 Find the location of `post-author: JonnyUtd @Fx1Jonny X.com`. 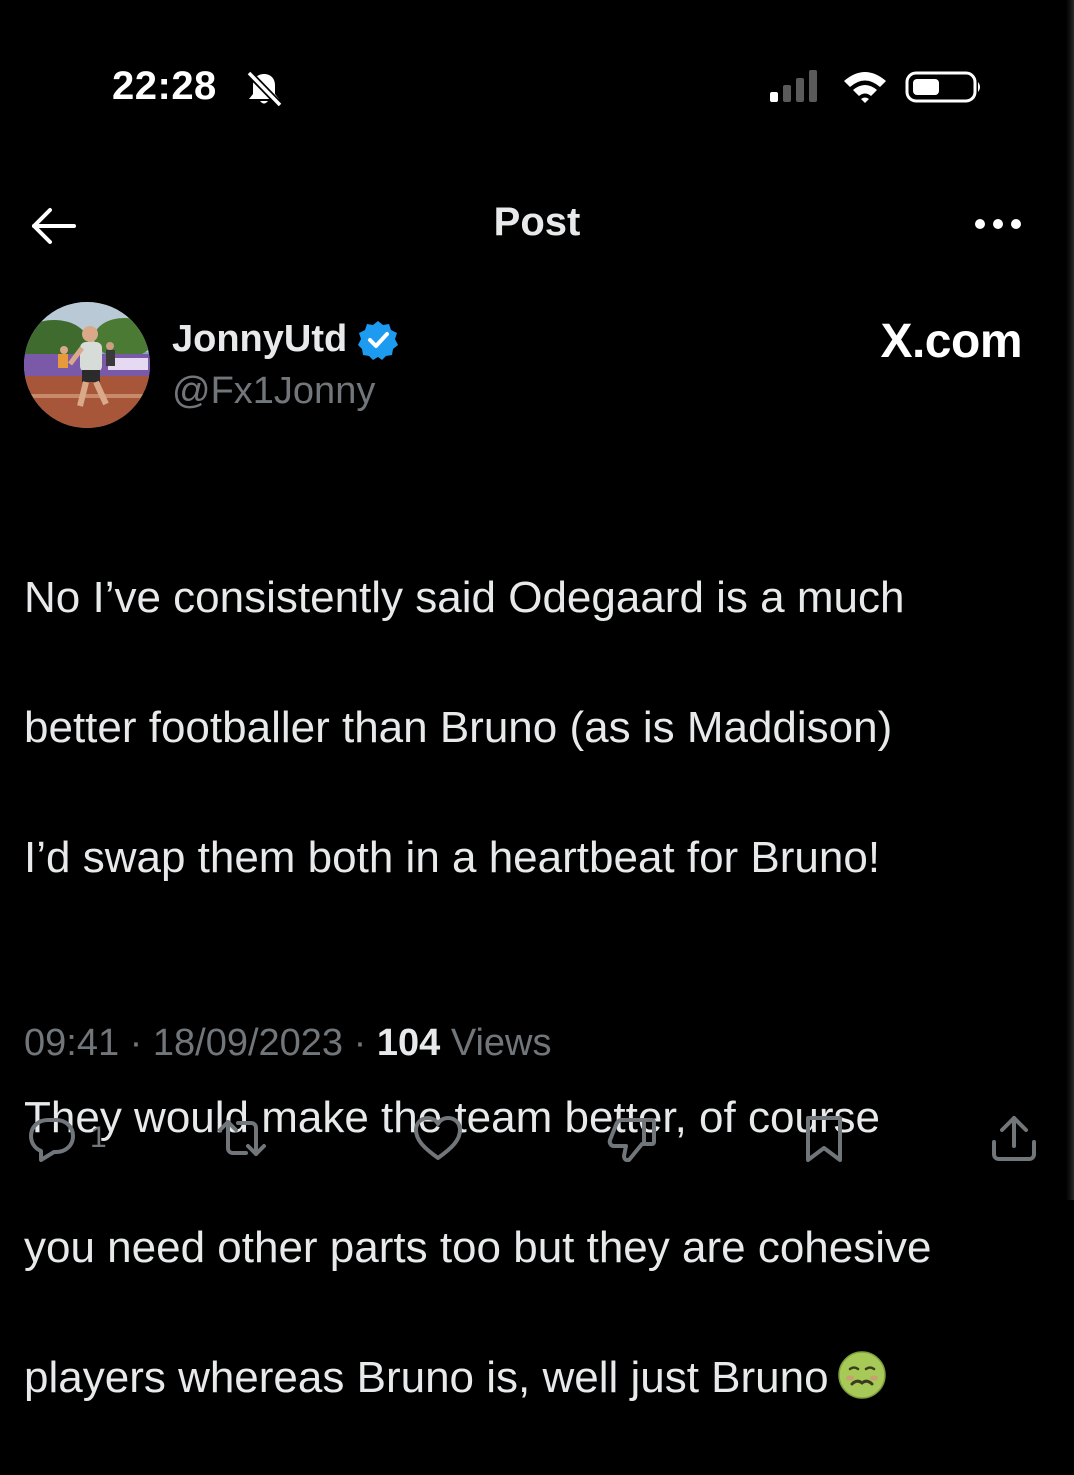

post-author: JonnyUtd @Fx1Jonny X.com is located at coordinates (537, 365).